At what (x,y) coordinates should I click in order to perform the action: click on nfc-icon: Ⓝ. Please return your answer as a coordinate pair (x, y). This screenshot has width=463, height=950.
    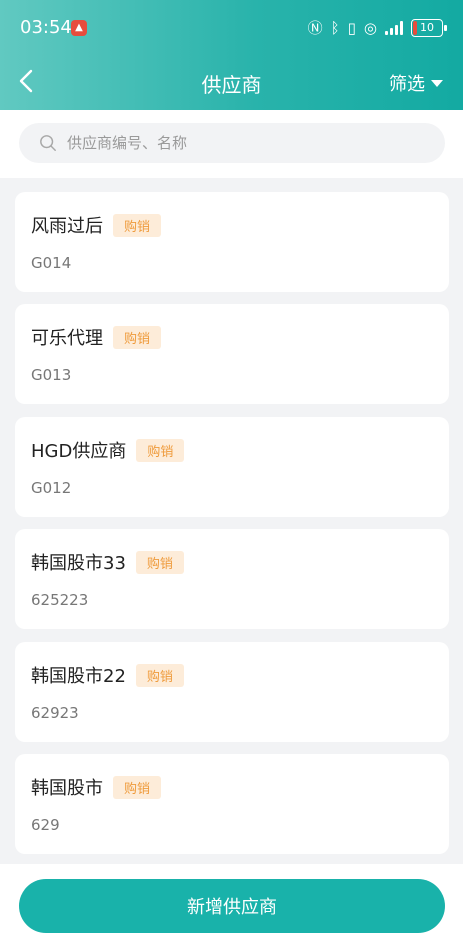
    Looking at the image, I should click on (315, 28).